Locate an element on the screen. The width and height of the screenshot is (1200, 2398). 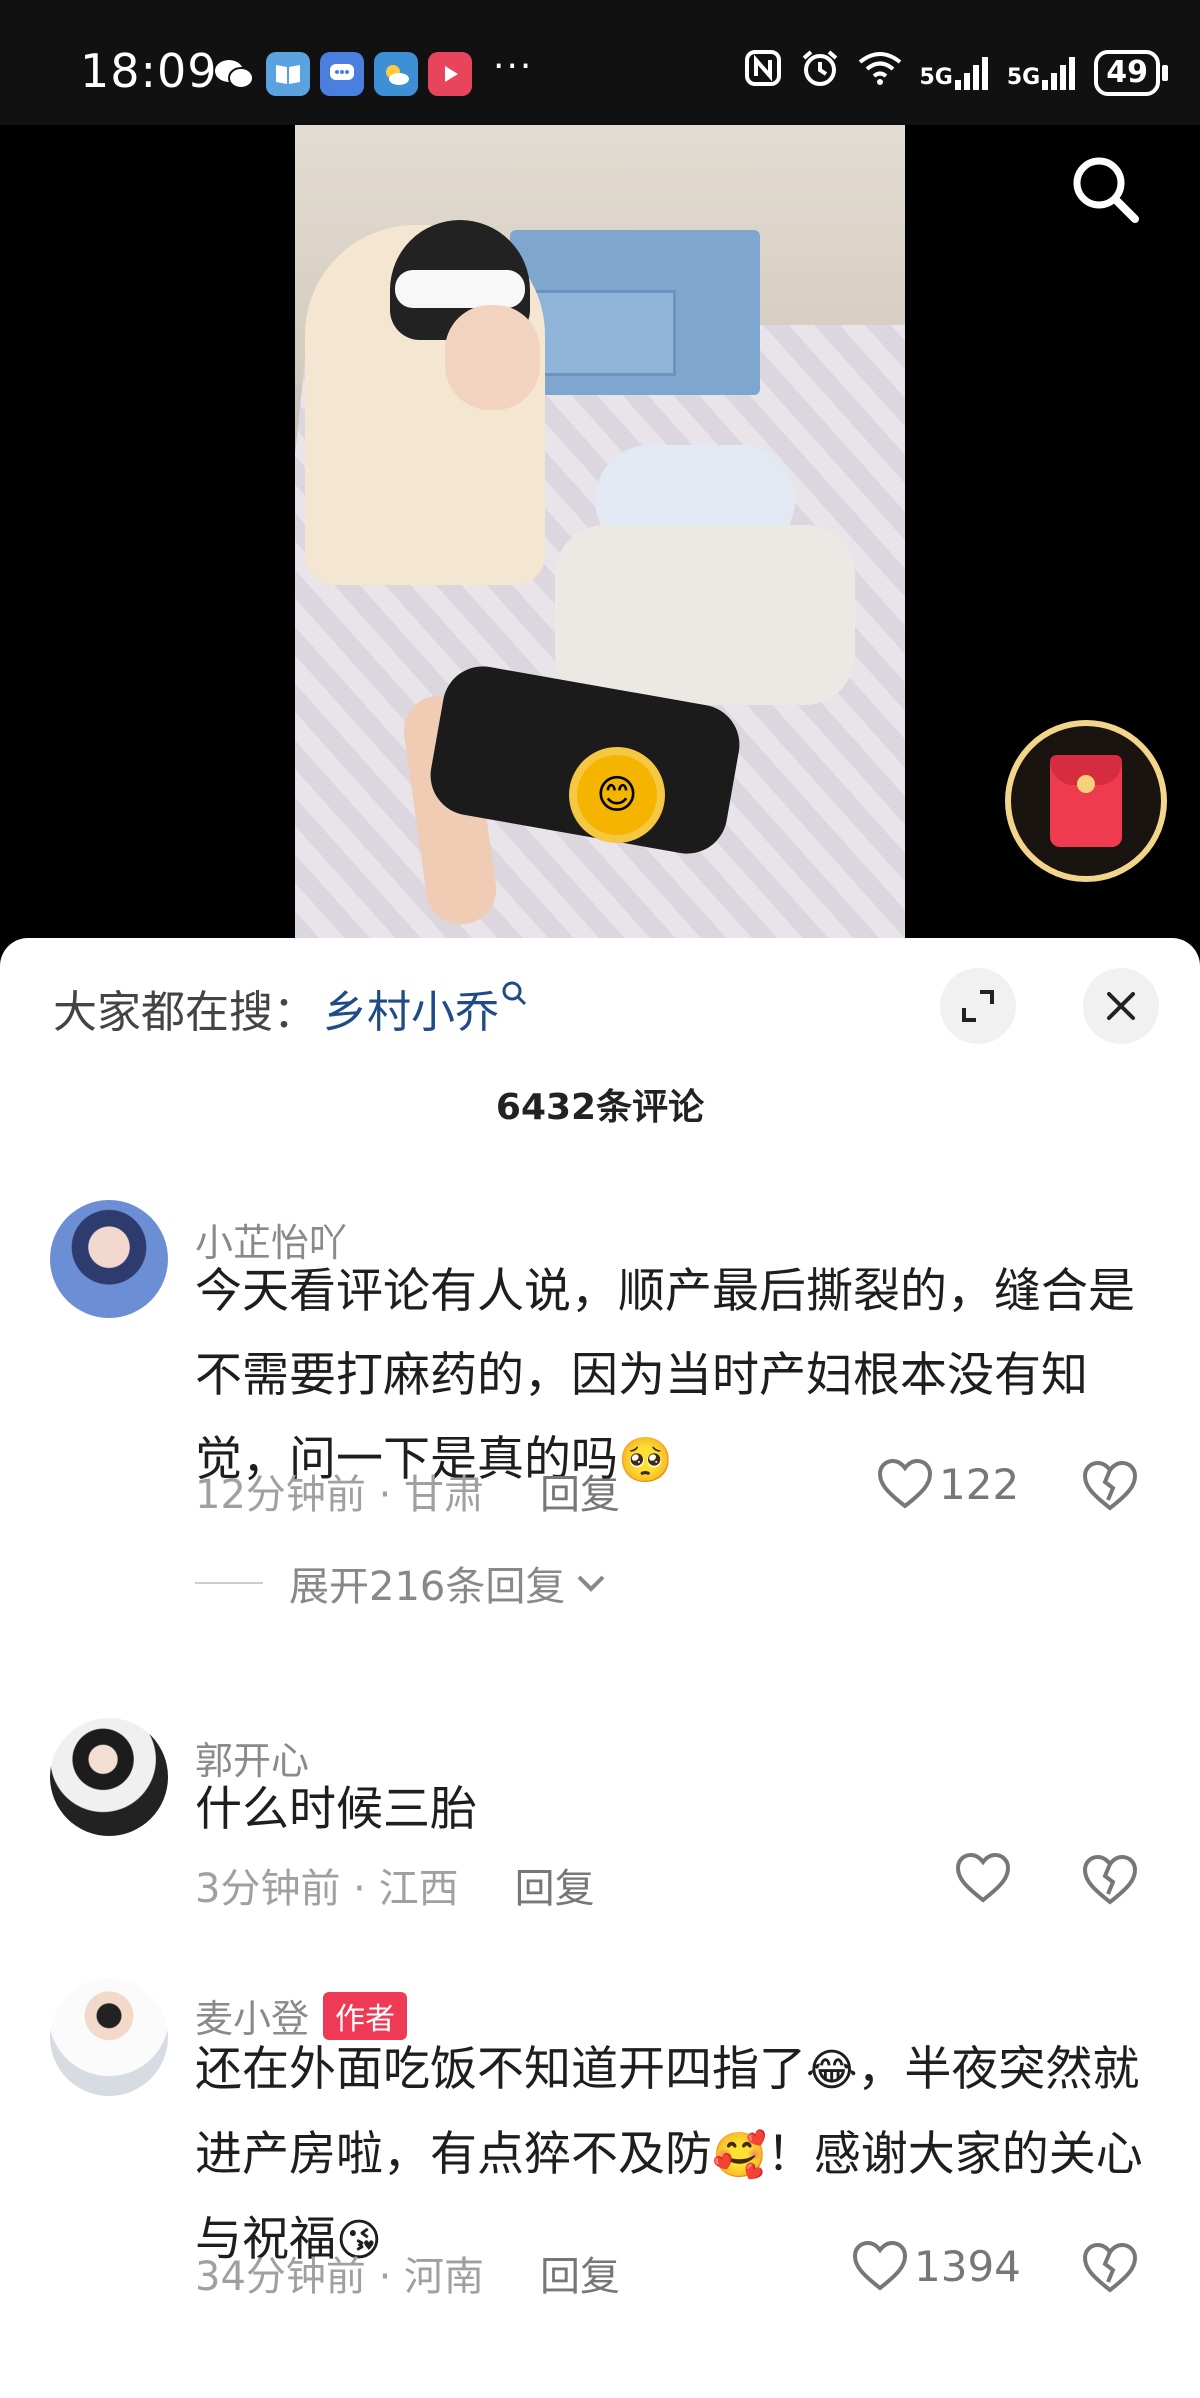
clock: 18:09 is located at coordinates (149, 71).